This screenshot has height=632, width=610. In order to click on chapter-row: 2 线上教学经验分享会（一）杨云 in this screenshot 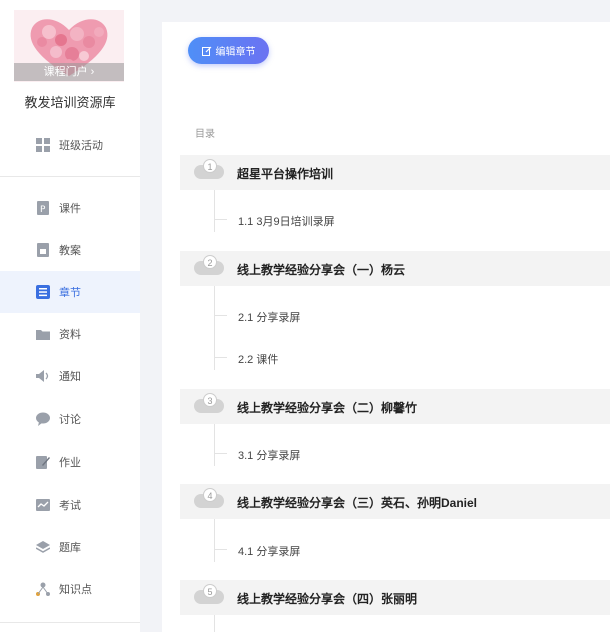, I will do `click(395, 268)`.